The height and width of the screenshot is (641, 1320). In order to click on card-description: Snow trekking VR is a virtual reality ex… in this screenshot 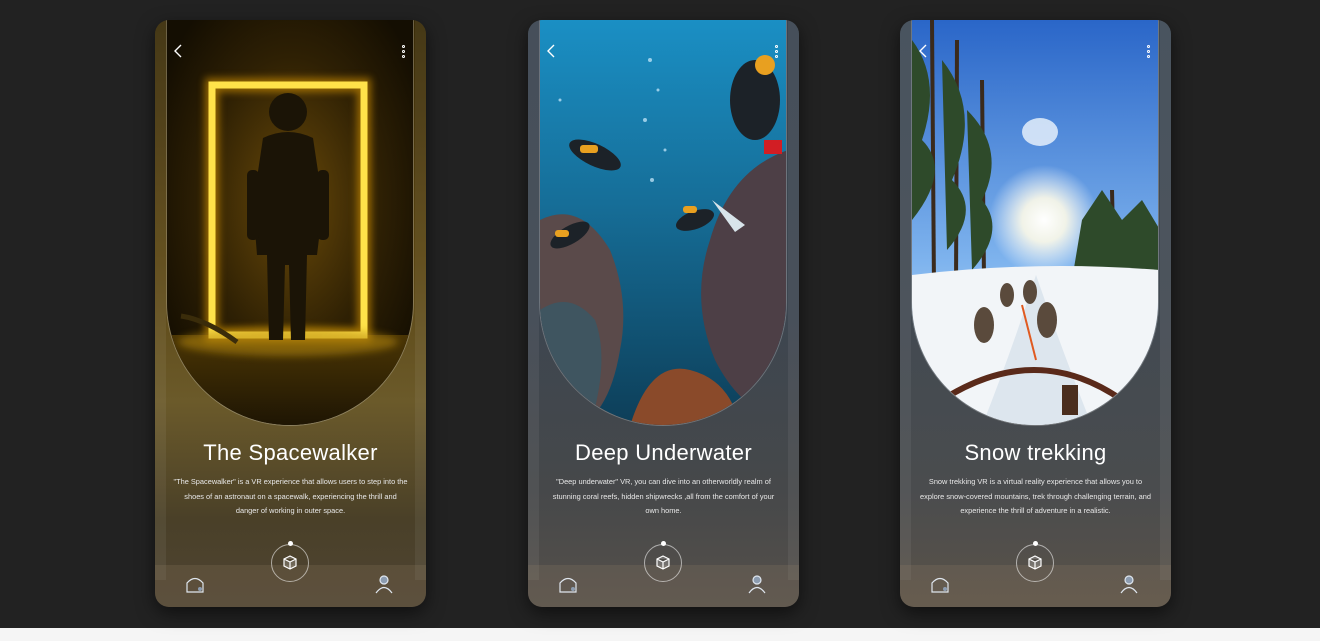, I will do `click(1035, 496)`.